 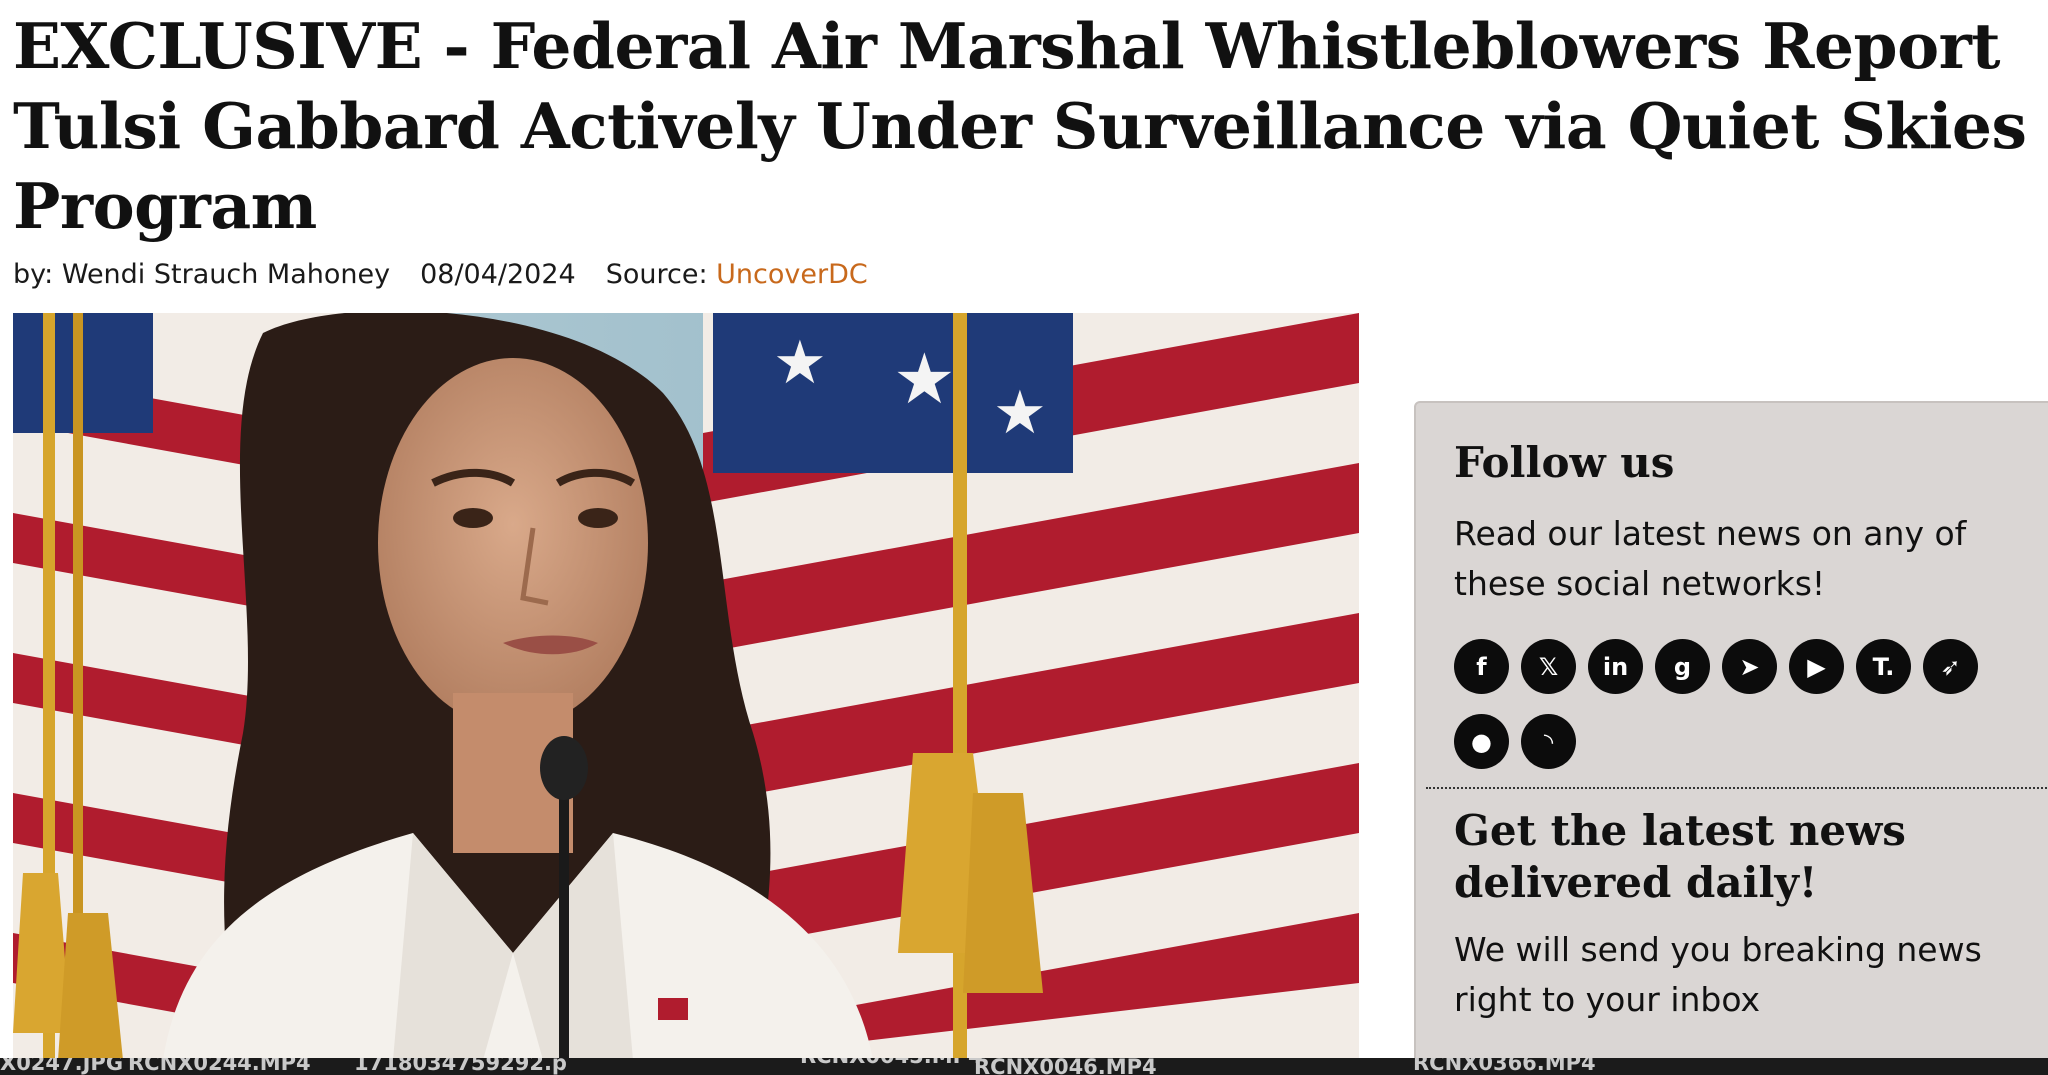 What do you see at coordinates (1481, 741) in the screenshot?
I see `location-pin-icon: ●` at bounding box center [1481, 741].